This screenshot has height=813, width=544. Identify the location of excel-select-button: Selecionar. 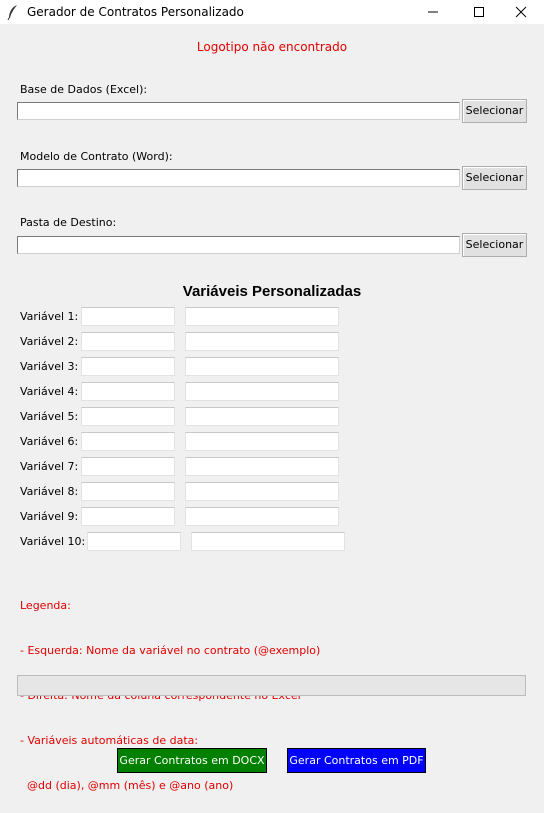
(494, 111).